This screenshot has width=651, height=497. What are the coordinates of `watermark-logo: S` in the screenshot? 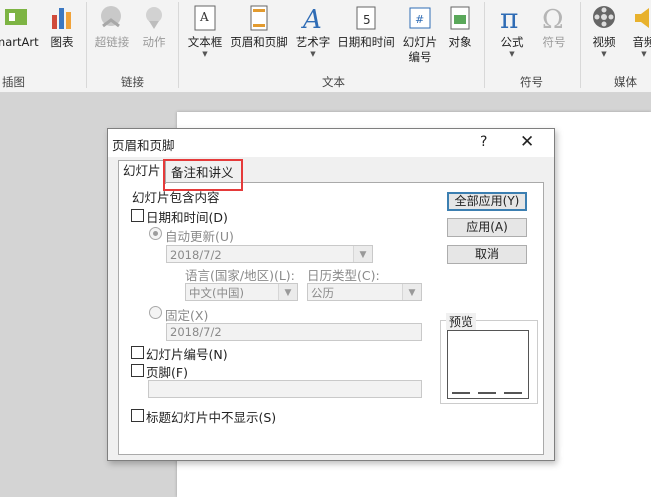 It's located at (604, 452).